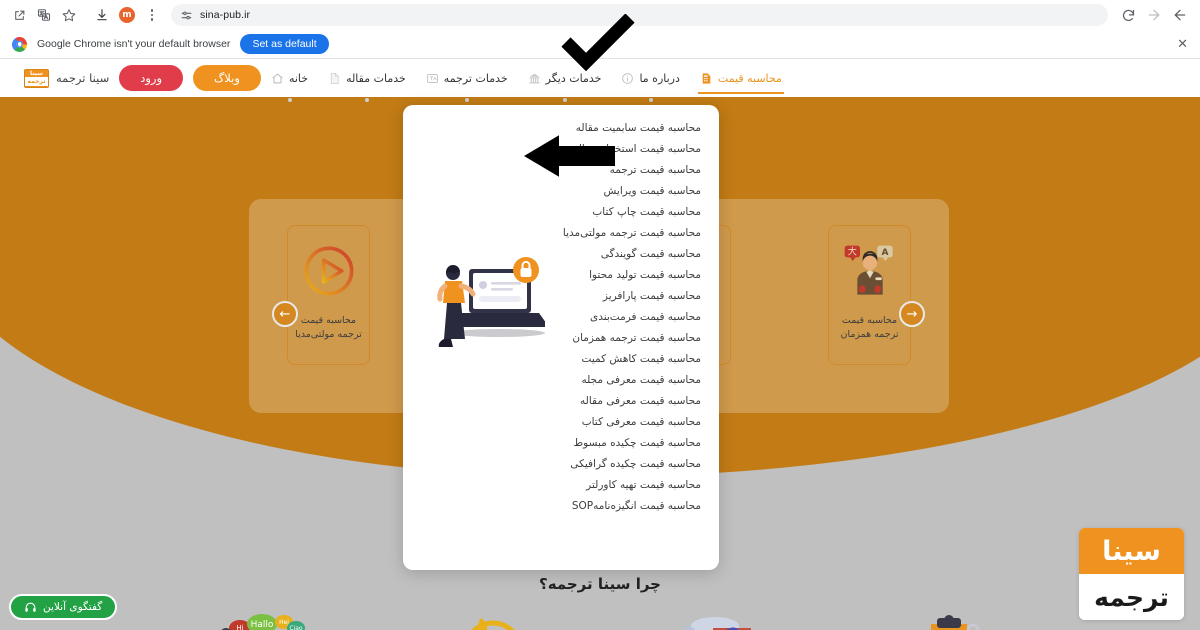 The width and height of the screenshot is (1200, 630). I want to click on nav-label: خدمات مقاله, so click(376, 78).